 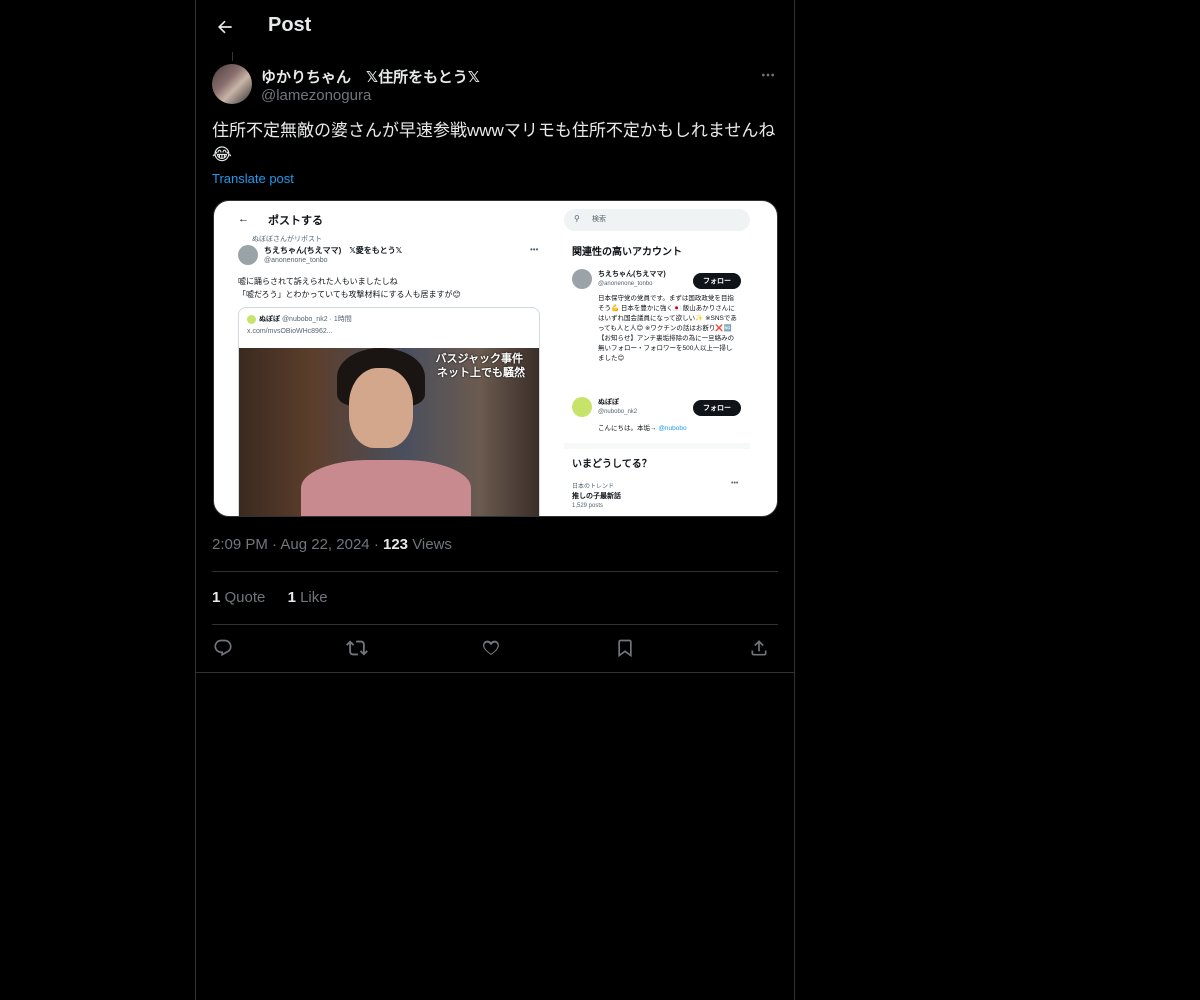 I want to click on photo-caption-2: ネット上でも騒然, so click(x=481, y=373).